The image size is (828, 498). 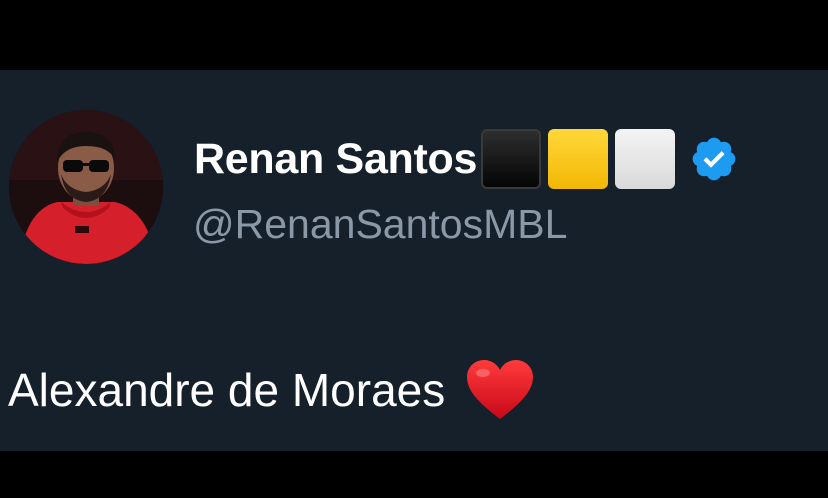 I want to click on yellow-square-icon, so click(x=578, y=159).